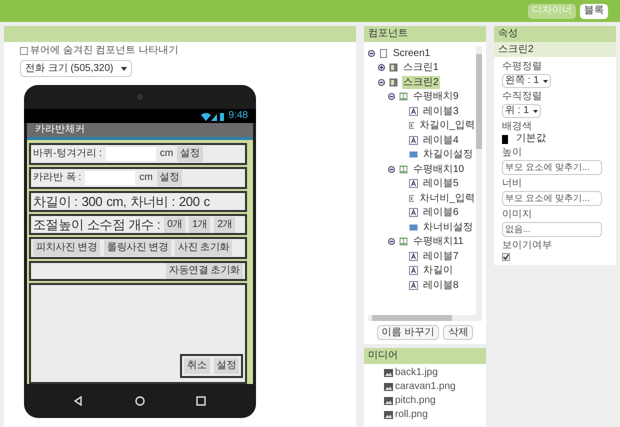 This screenshot has height=427, width=620. What do you see at coordinates (505, 139) in the screenshot?
I see `color-swatch` at bounding box center [505, 139].